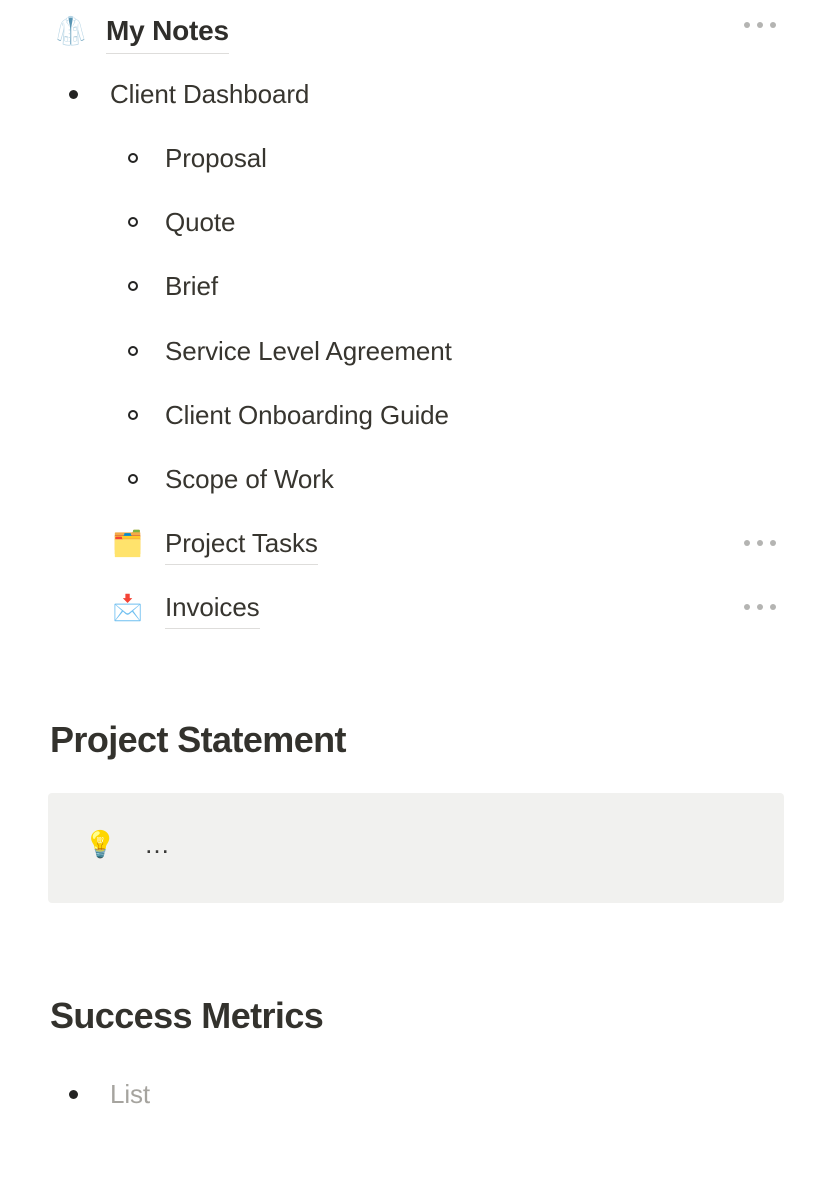  What do you see at coordinates (416, 479) in the screenshot?
I see `list-item-scope-of-work: Scope of Work` at bounding box center [416, 479].